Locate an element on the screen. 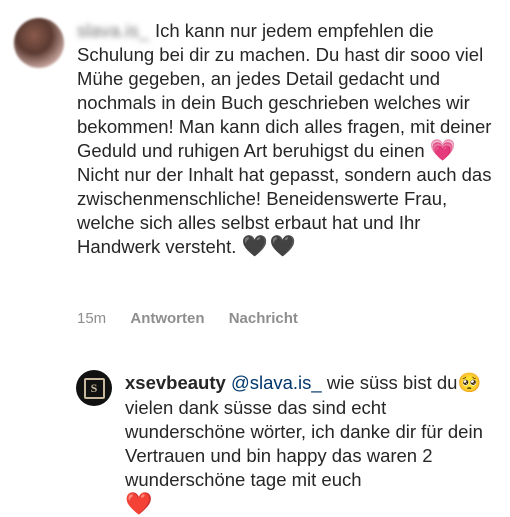 Image resolution: width=510 pixels, height=517 pixels. avatar is located at coordinates (39, 43).